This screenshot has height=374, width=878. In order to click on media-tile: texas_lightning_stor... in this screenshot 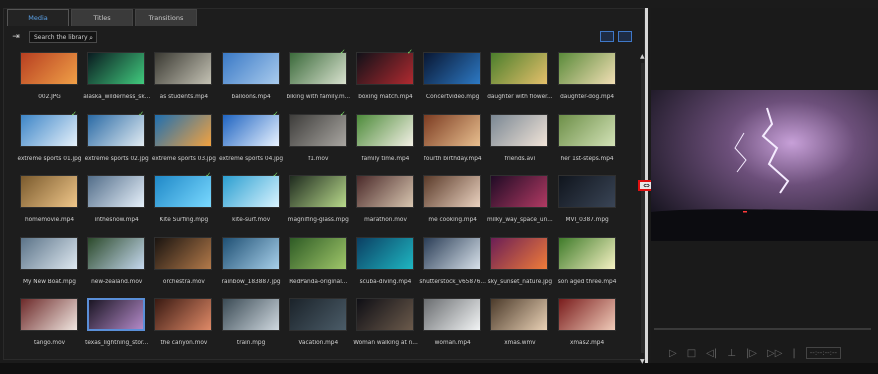, I will do `click(116, 326)`.